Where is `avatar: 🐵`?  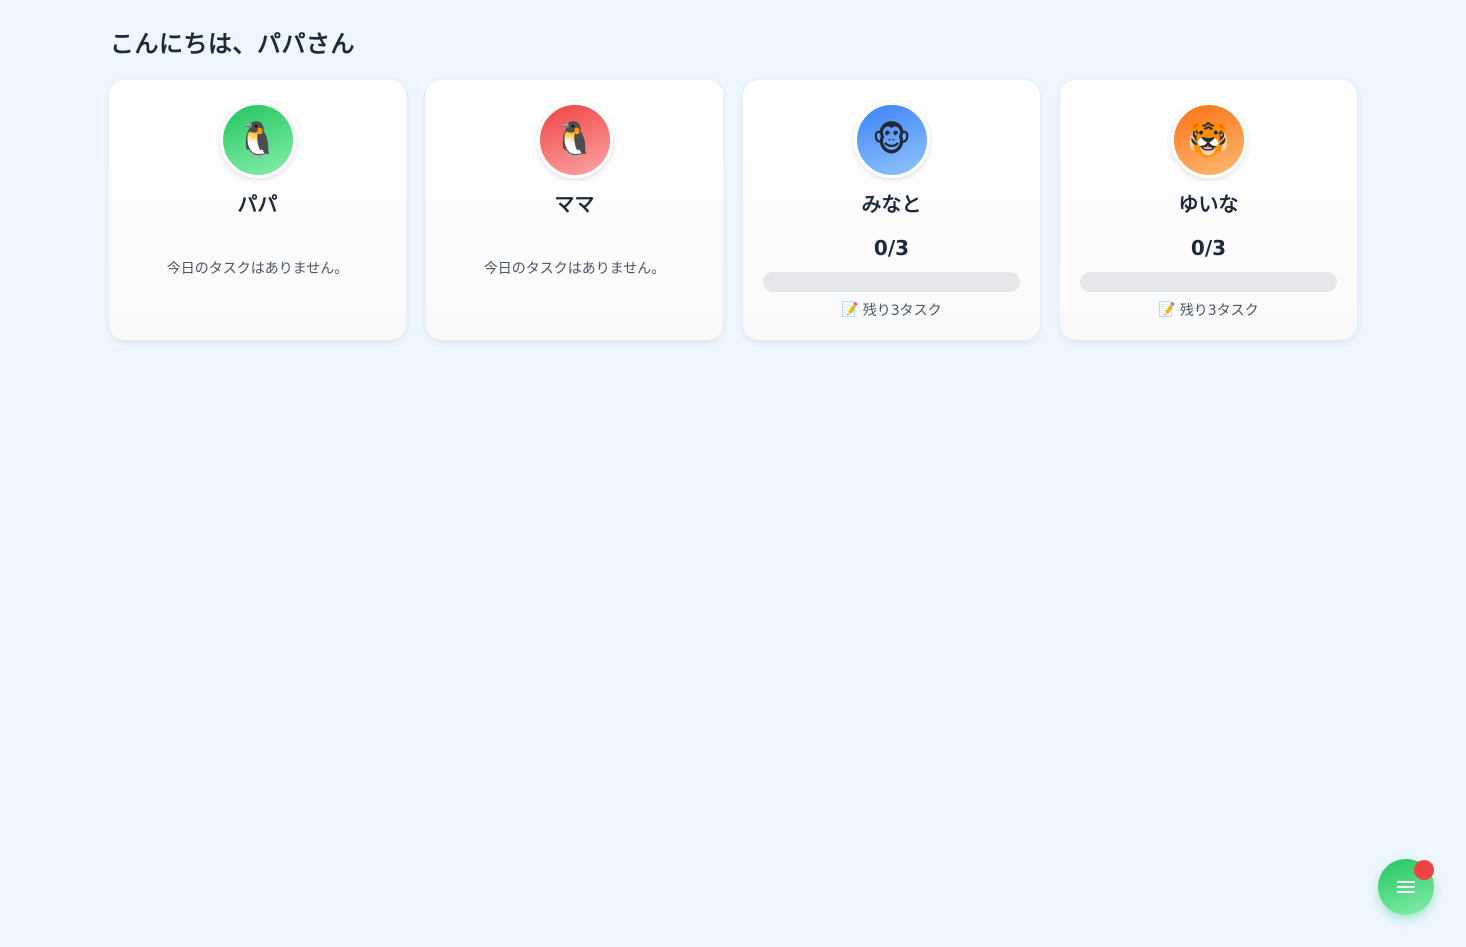 avatar: 🐵 is located at coordinates (891, 140).